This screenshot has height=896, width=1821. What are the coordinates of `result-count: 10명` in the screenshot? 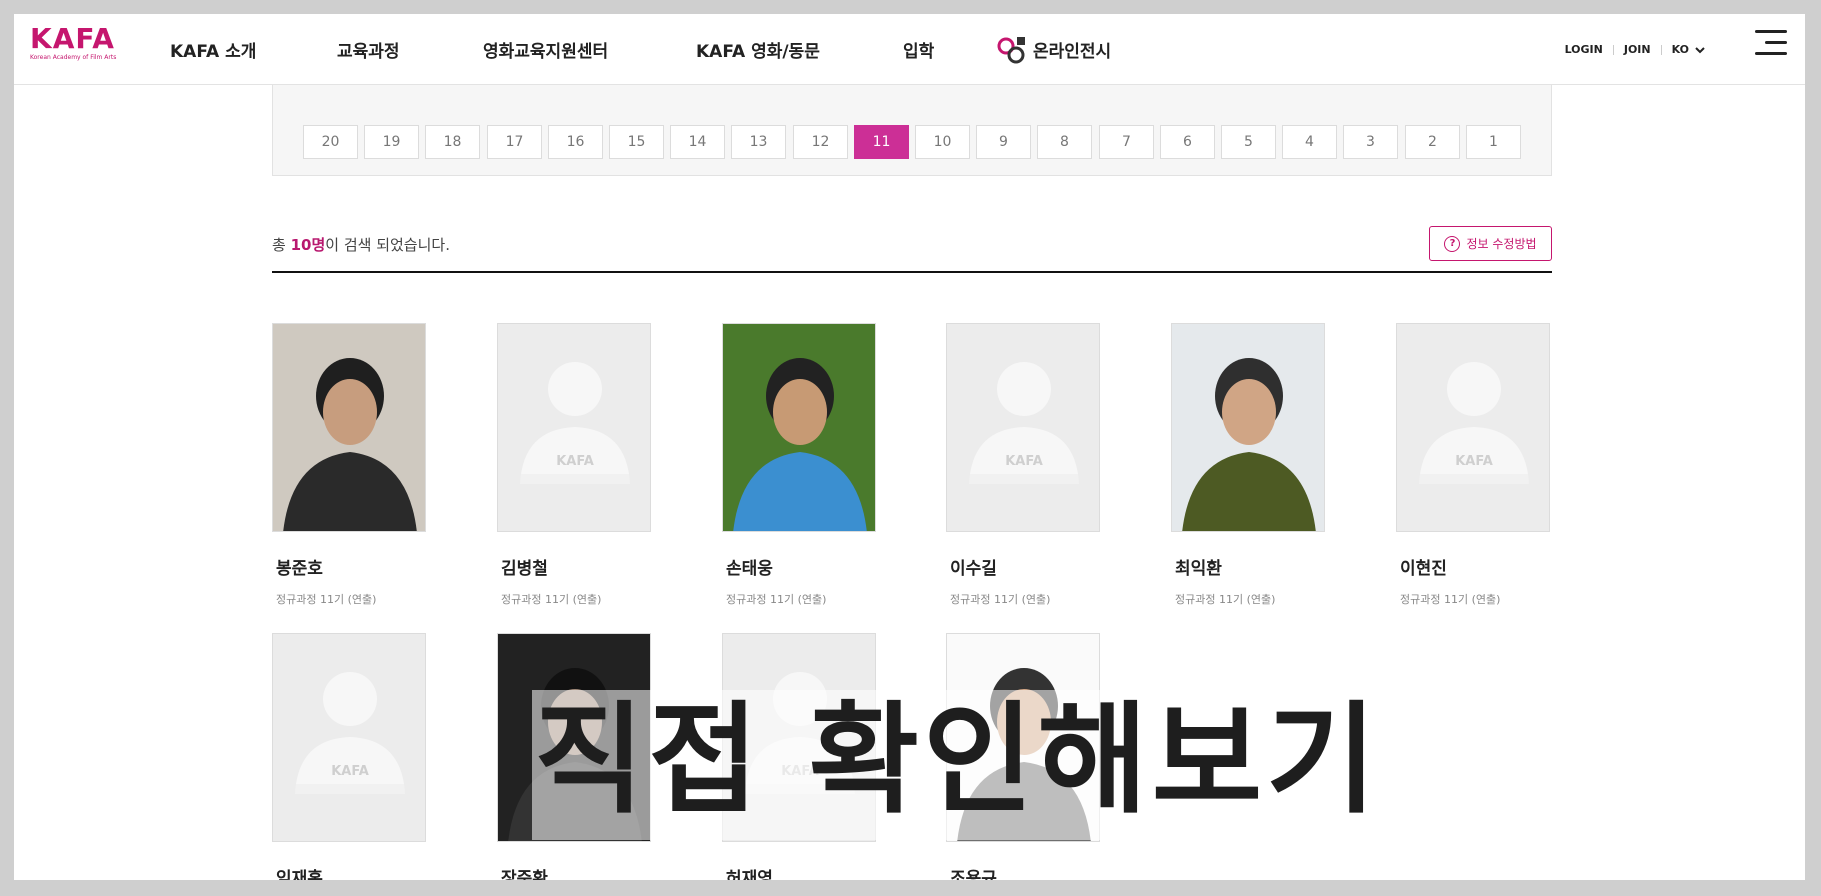 It's located at (308, 245).